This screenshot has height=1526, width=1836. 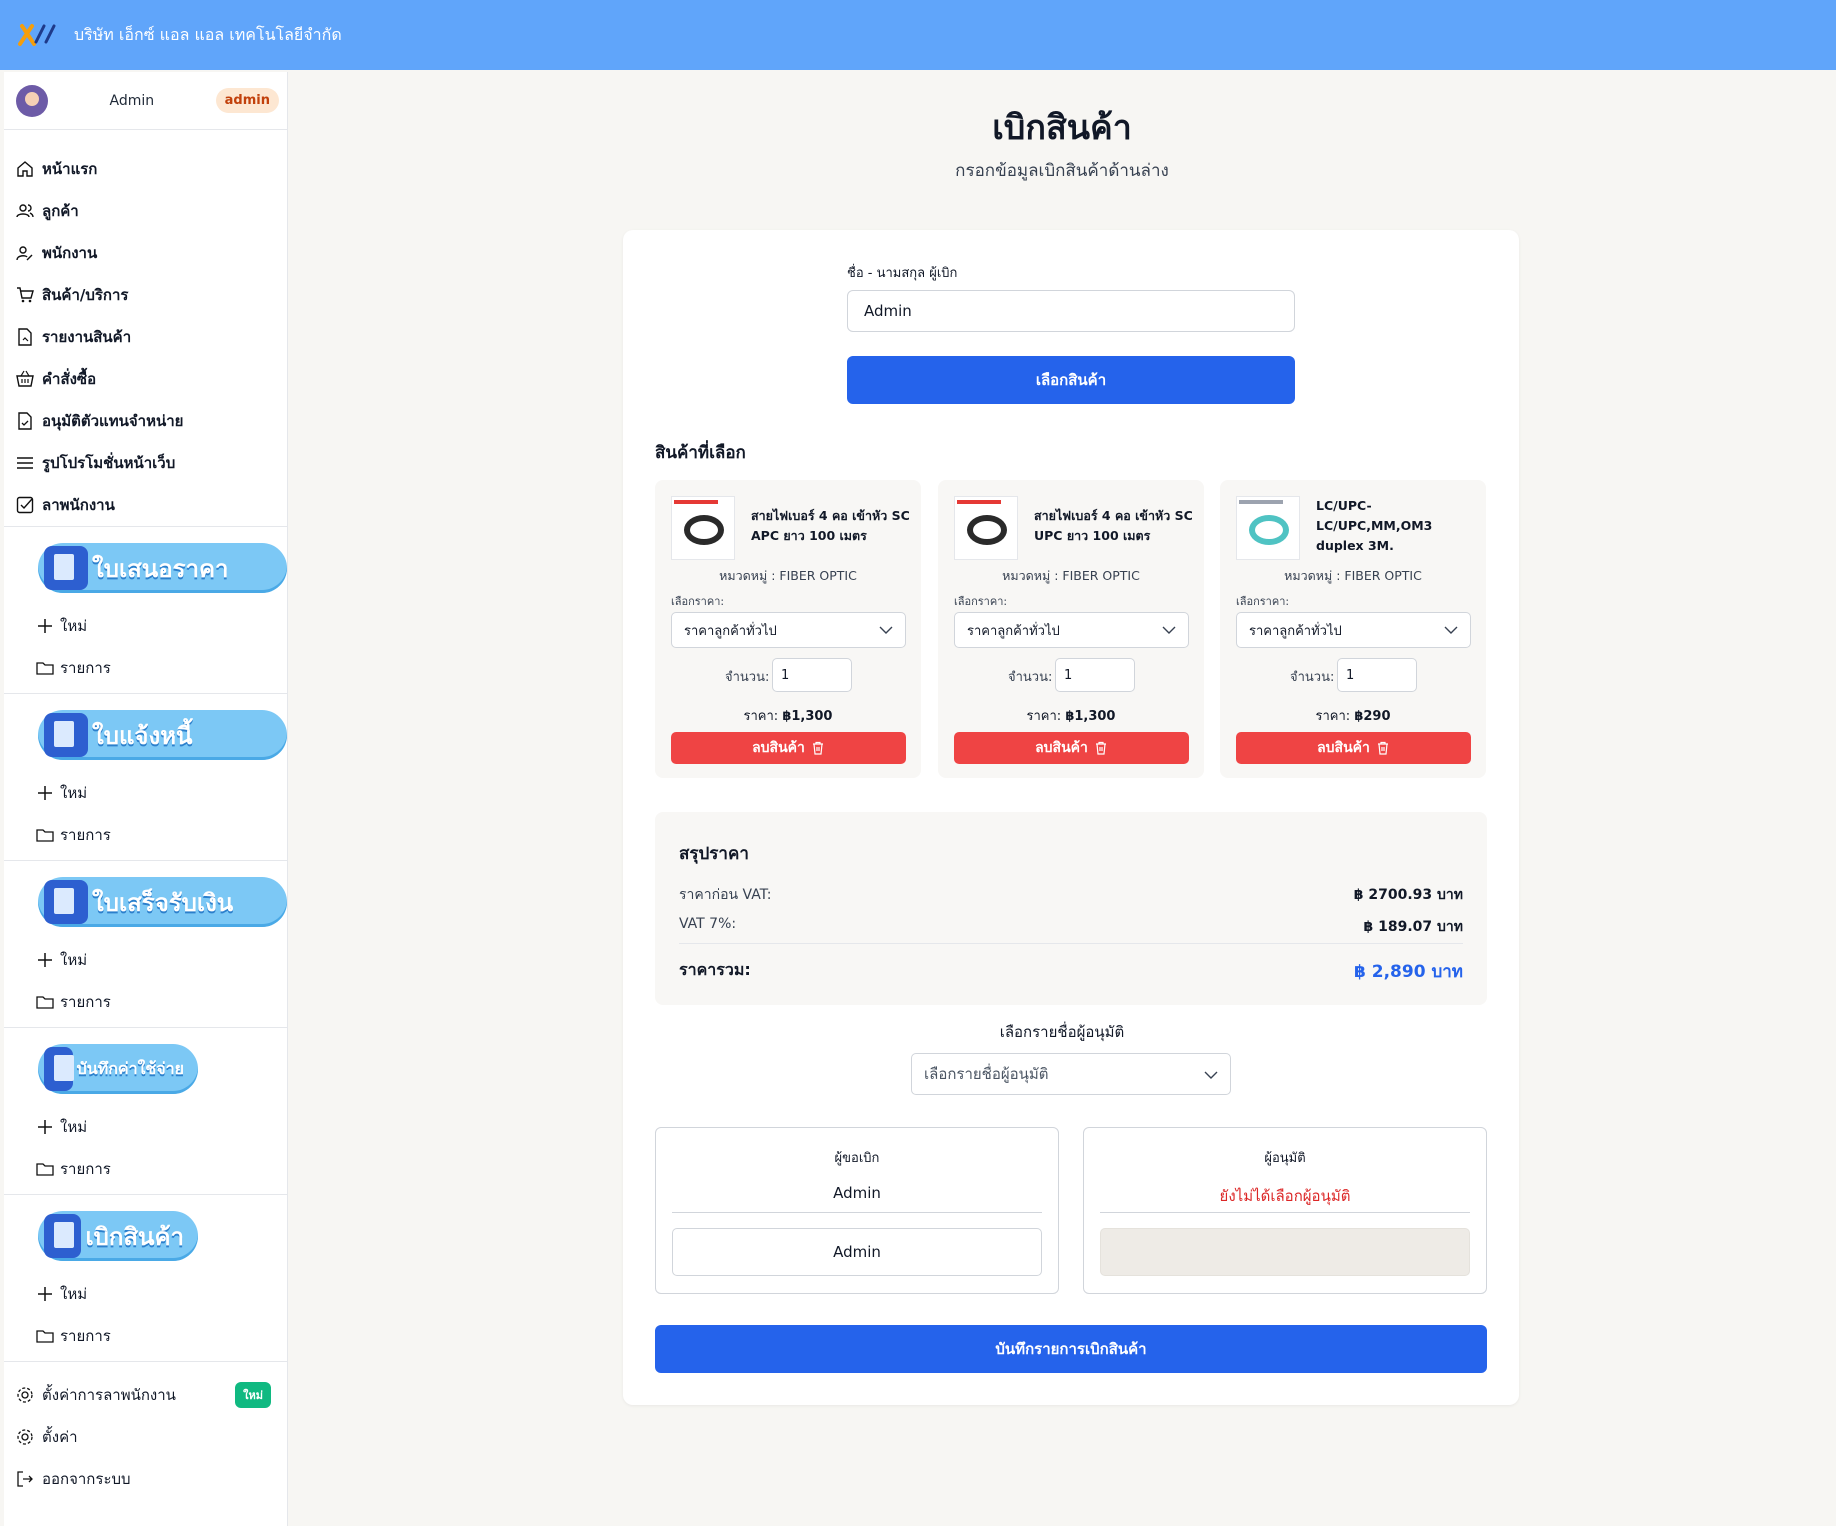 What do you see at coordinates (857, 1252) in the screenshot?
I see `requester-signature-field: Admin` at bounding box center [857, 1252].